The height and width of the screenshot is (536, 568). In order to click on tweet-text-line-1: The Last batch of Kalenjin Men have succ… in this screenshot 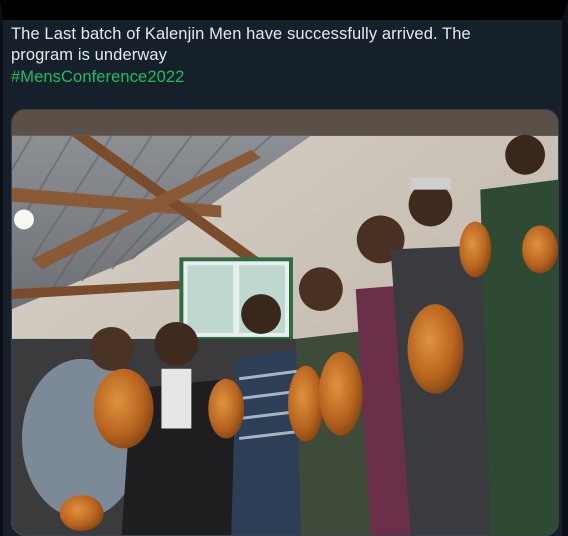, I will do `click(241, 34)`.